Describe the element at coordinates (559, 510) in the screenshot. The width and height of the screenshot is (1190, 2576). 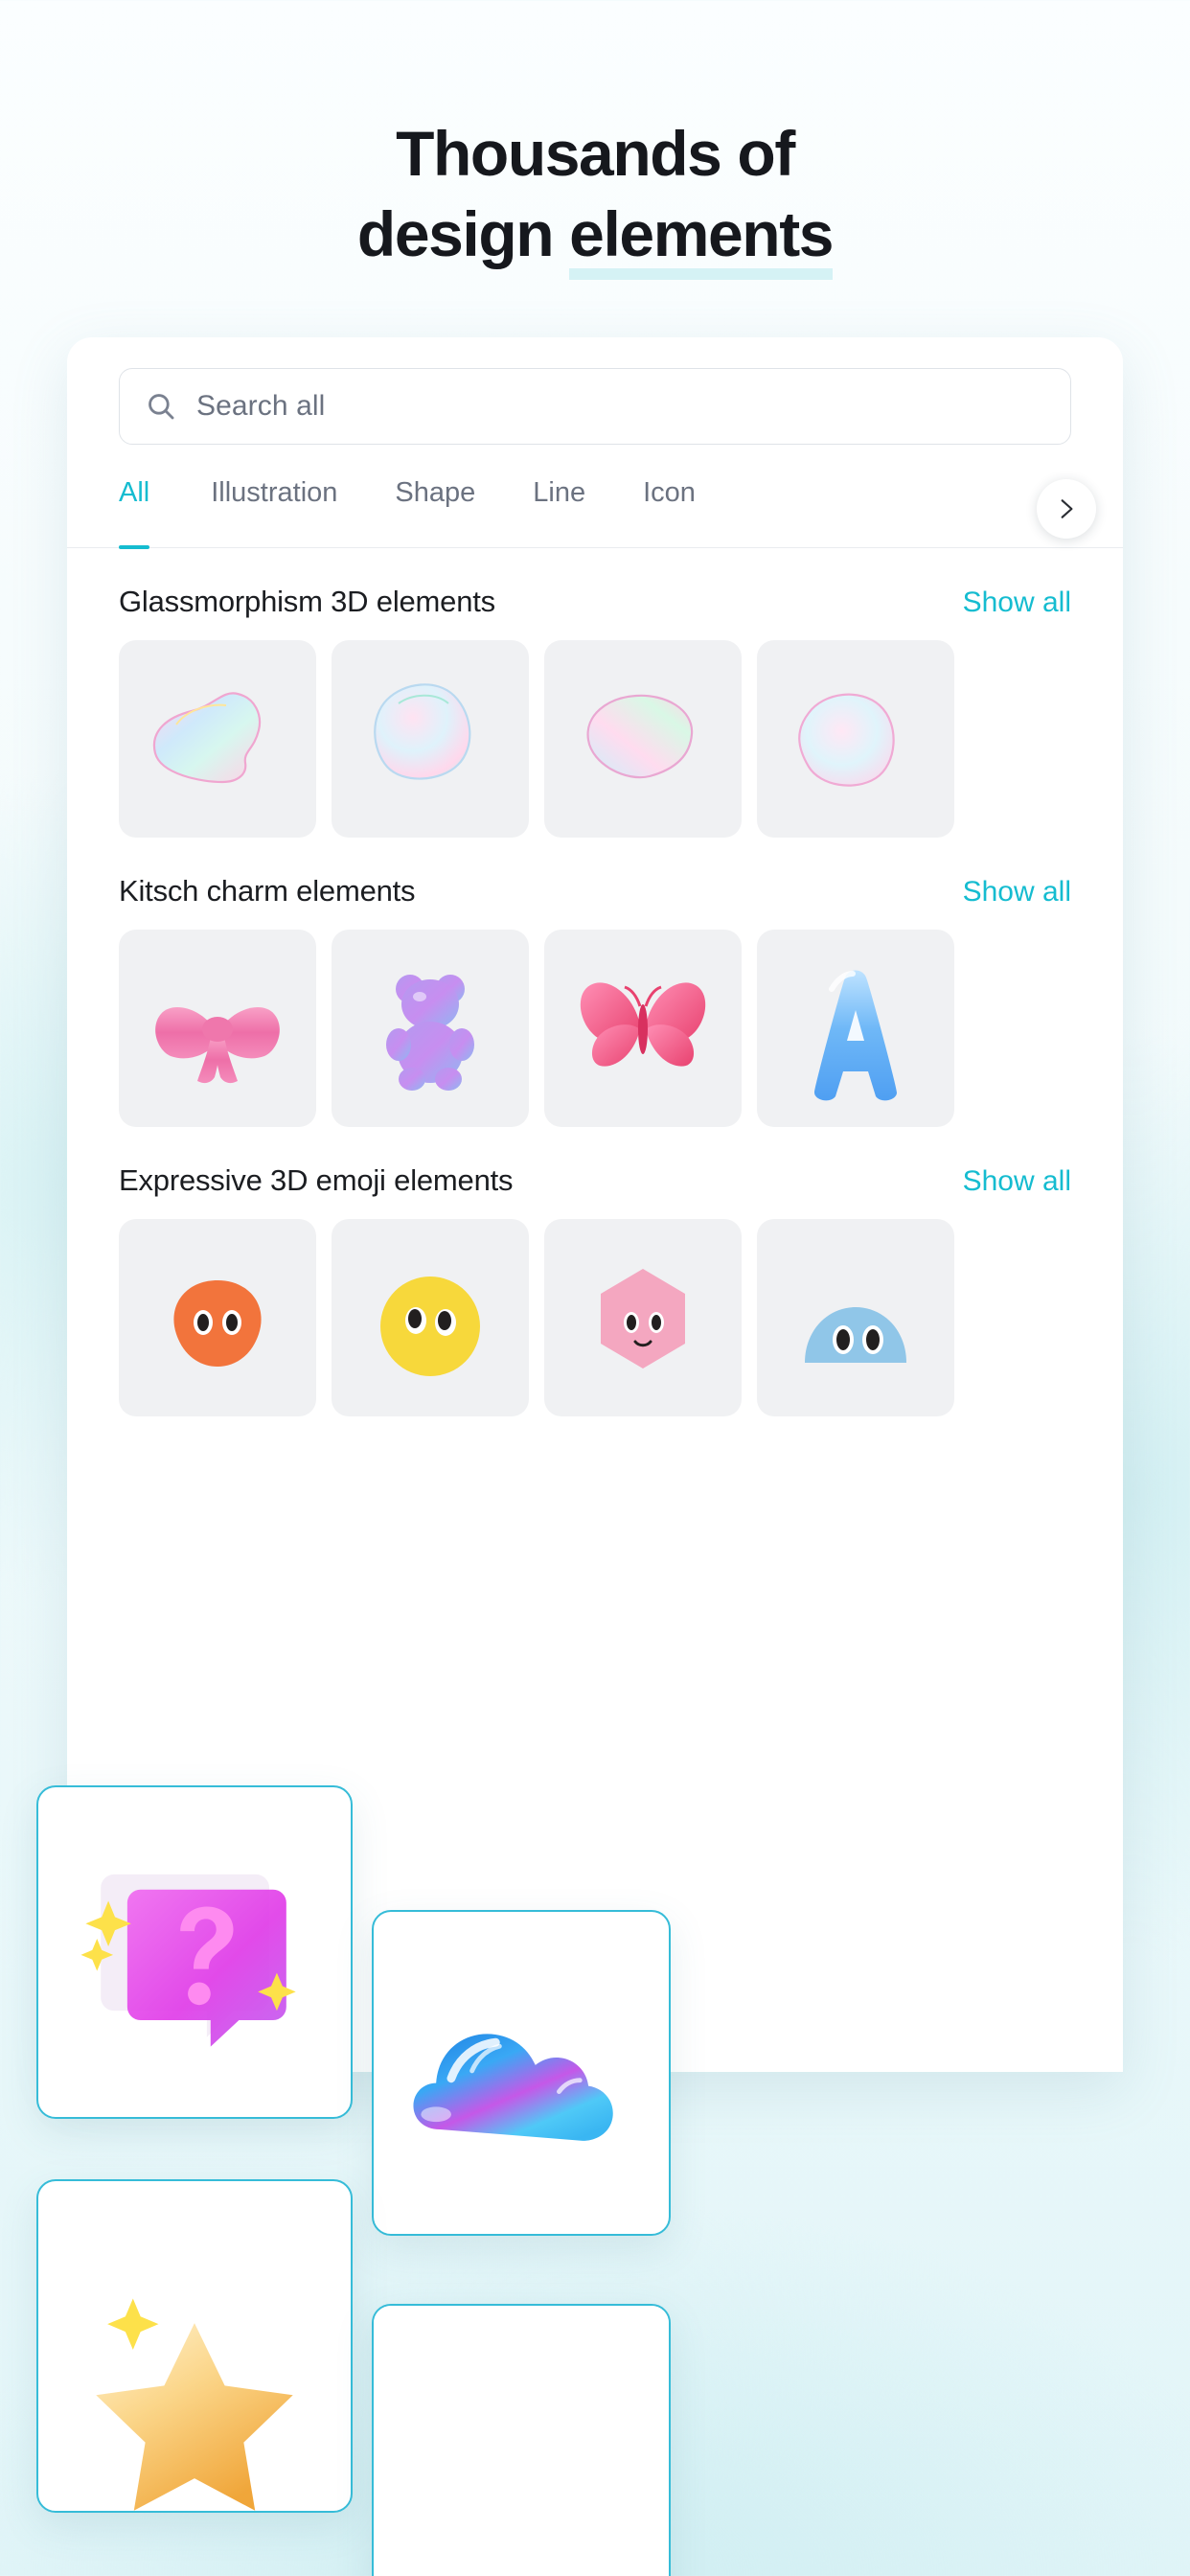
I see `tab-line: Line` at that location.